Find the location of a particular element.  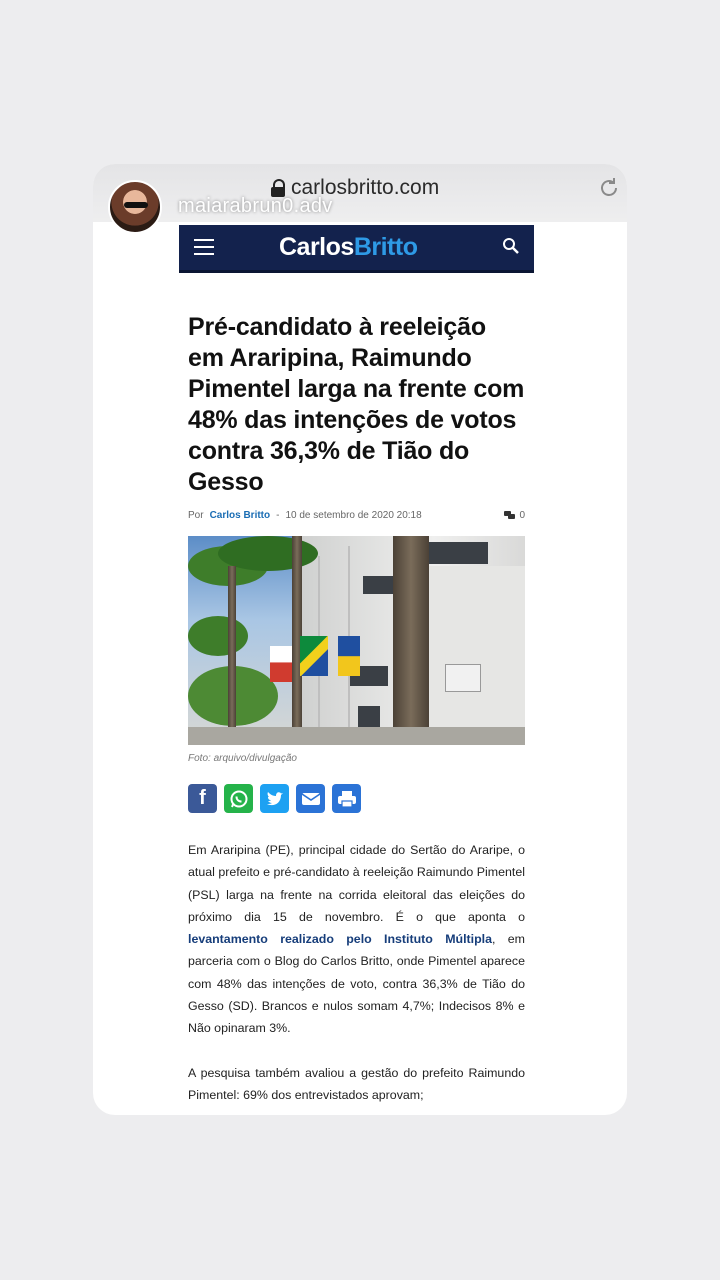

share-bar: f is located at coordinates (356, 798).